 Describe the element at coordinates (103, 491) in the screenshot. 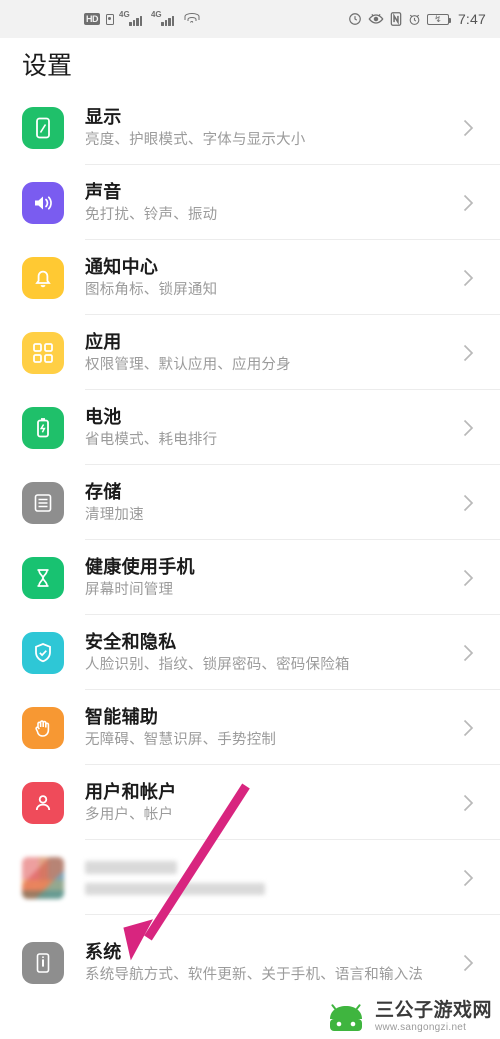

I see `settings-row-title: 存储` at that location.